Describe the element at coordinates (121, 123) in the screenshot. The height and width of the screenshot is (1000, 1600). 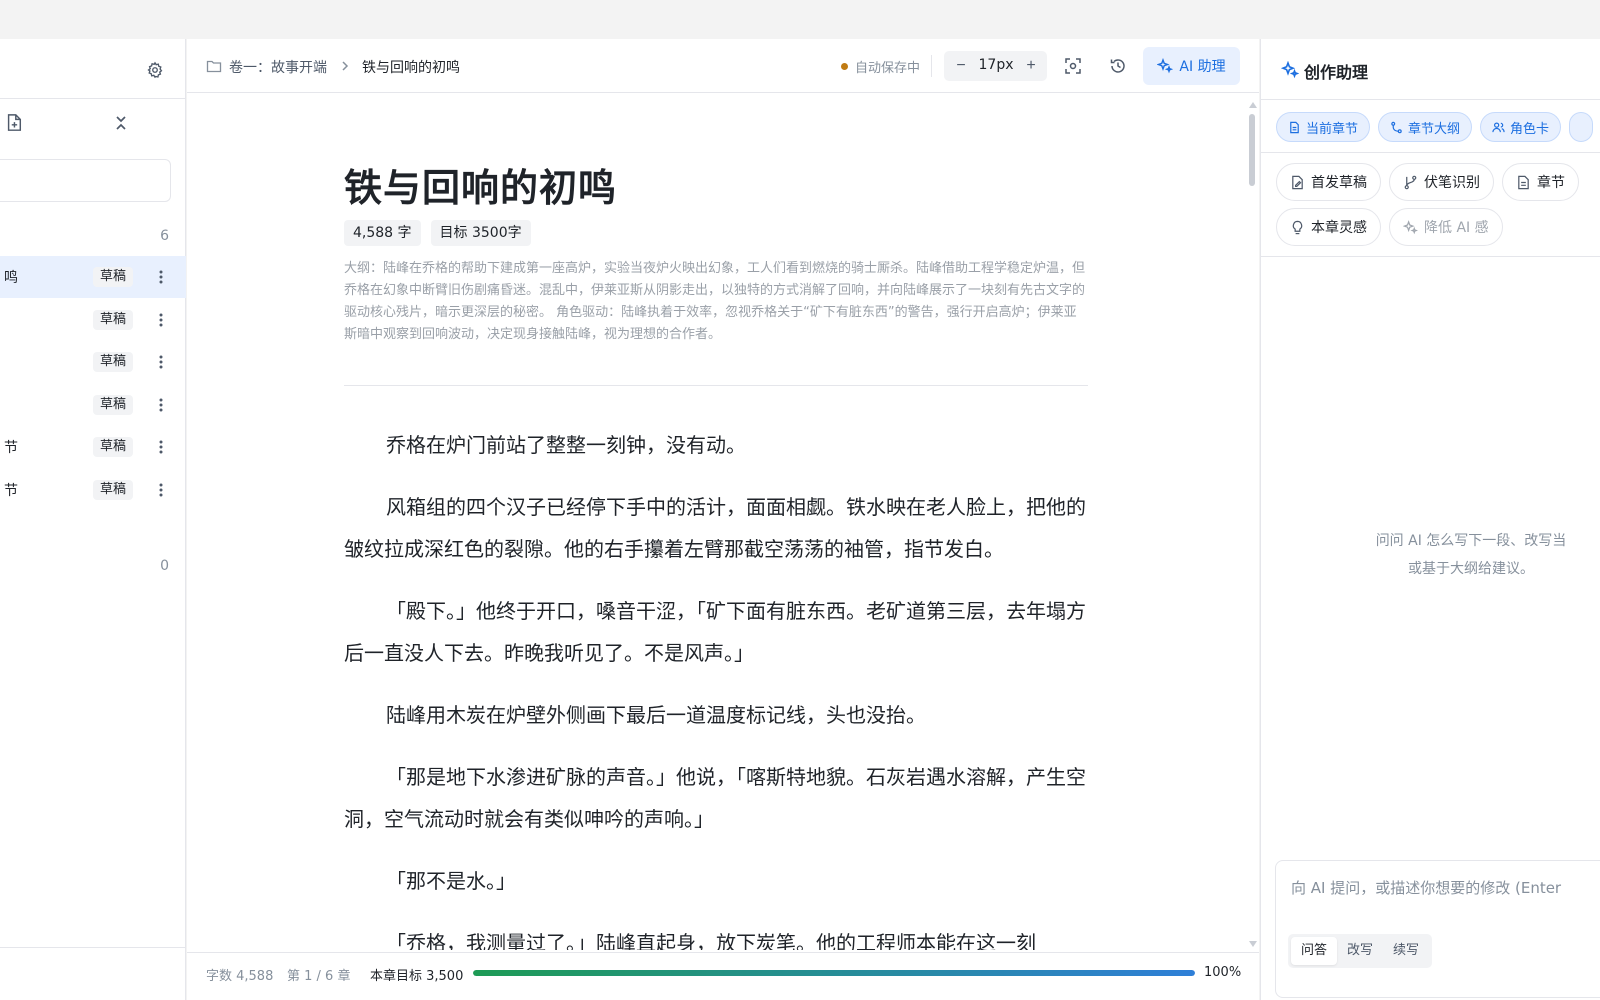
I see `collapse-all-icon` at that location.